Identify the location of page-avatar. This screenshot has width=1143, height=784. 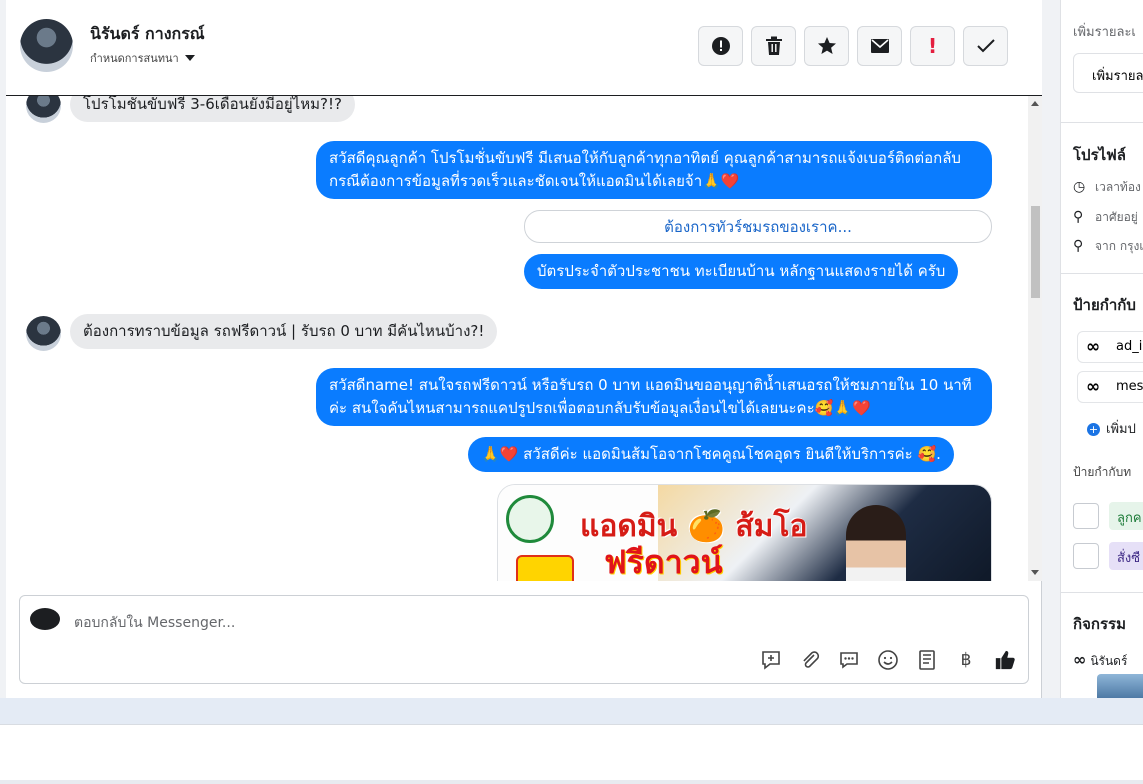
(45, 619).